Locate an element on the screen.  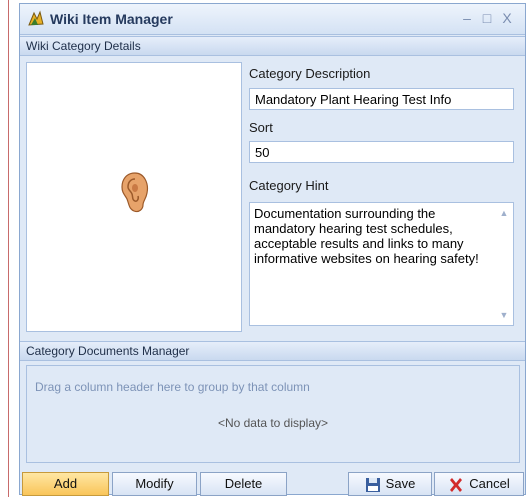
minimize-button: – is located at coordinates (467, 18).